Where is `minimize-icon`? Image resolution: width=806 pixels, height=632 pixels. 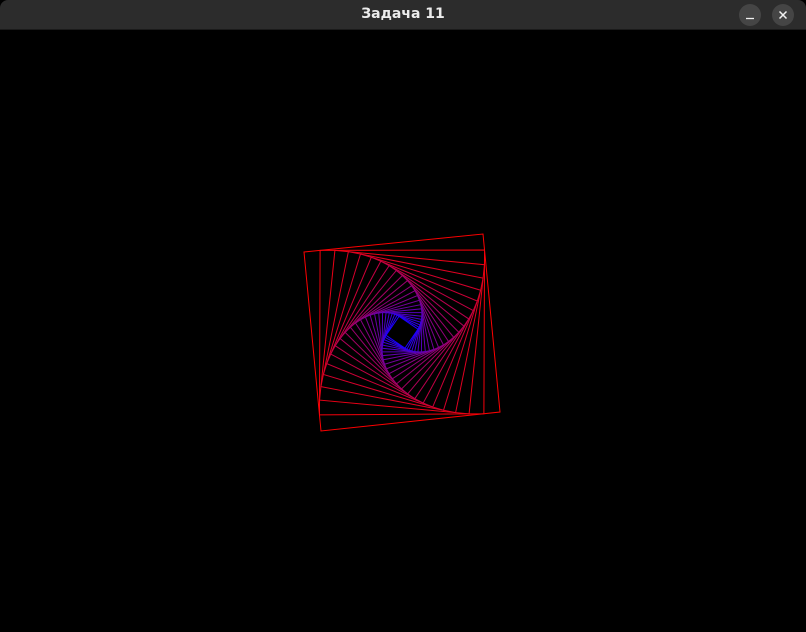 minimize-icon is located at coordinates (750, 18).